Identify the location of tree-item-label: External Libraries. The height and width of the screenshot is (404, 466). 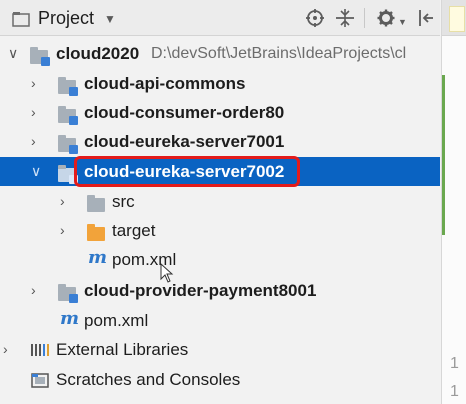
(122, 349).